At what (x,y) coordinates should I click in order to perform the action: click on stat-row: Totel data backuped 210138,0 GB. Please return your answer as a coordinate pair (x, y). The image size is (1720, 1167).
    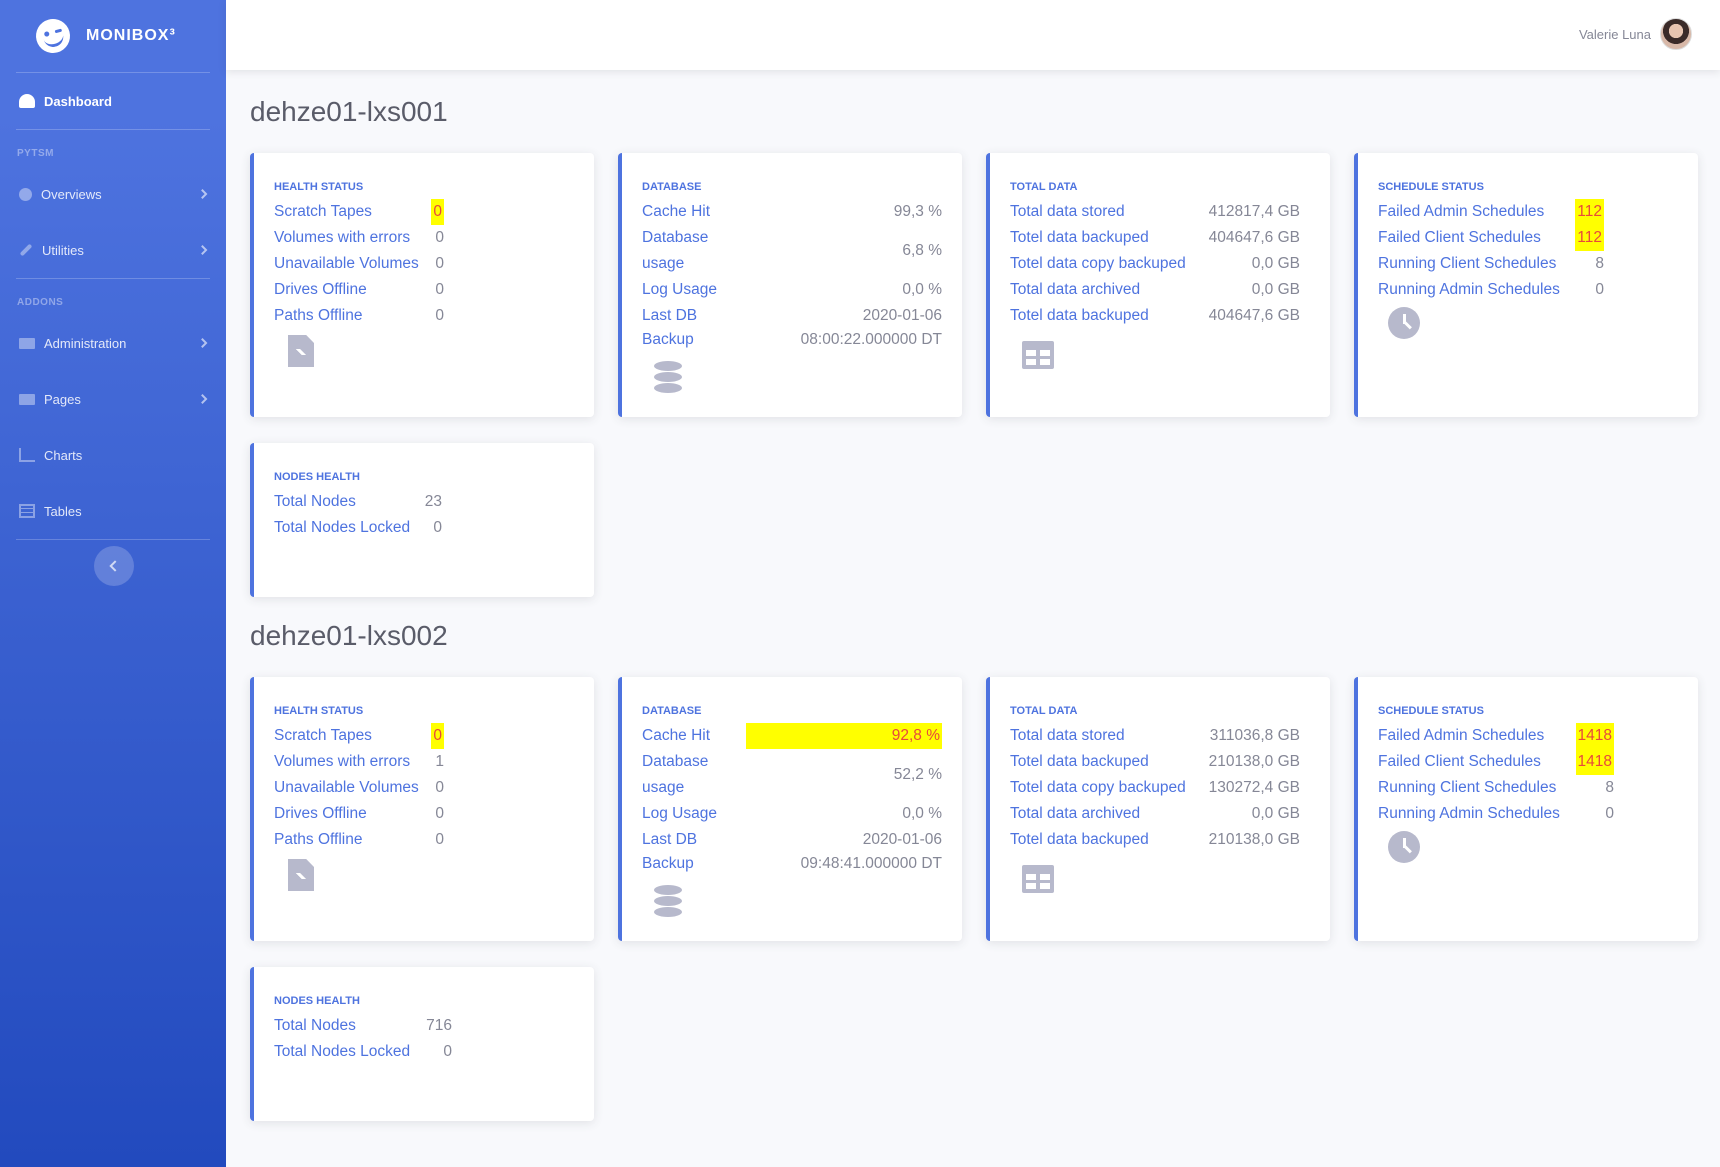
    Looking at the image, I should click on (1155, 762).